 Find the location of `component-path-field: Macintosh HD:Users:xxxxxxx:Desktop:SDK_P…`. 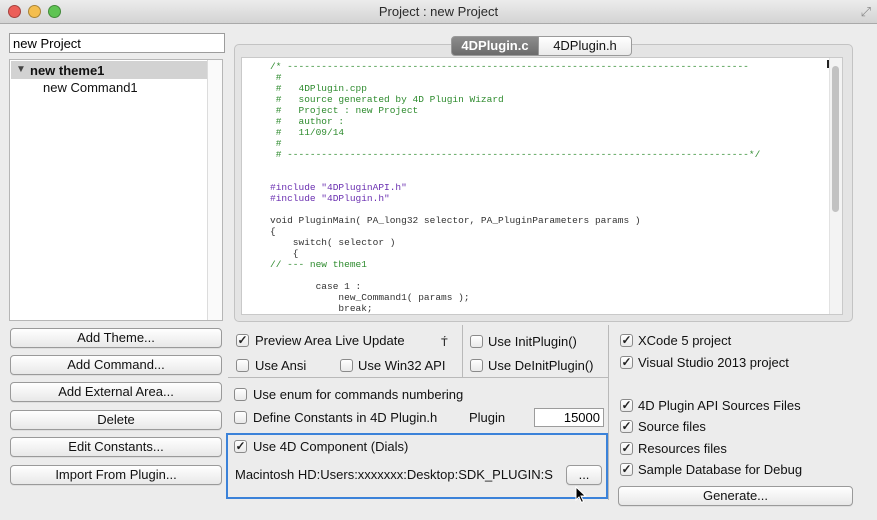

component-path-field: Macintosh HD:Users:xxxxxxx:Desktop:SDK_P… is located at coordinates (398, 474).